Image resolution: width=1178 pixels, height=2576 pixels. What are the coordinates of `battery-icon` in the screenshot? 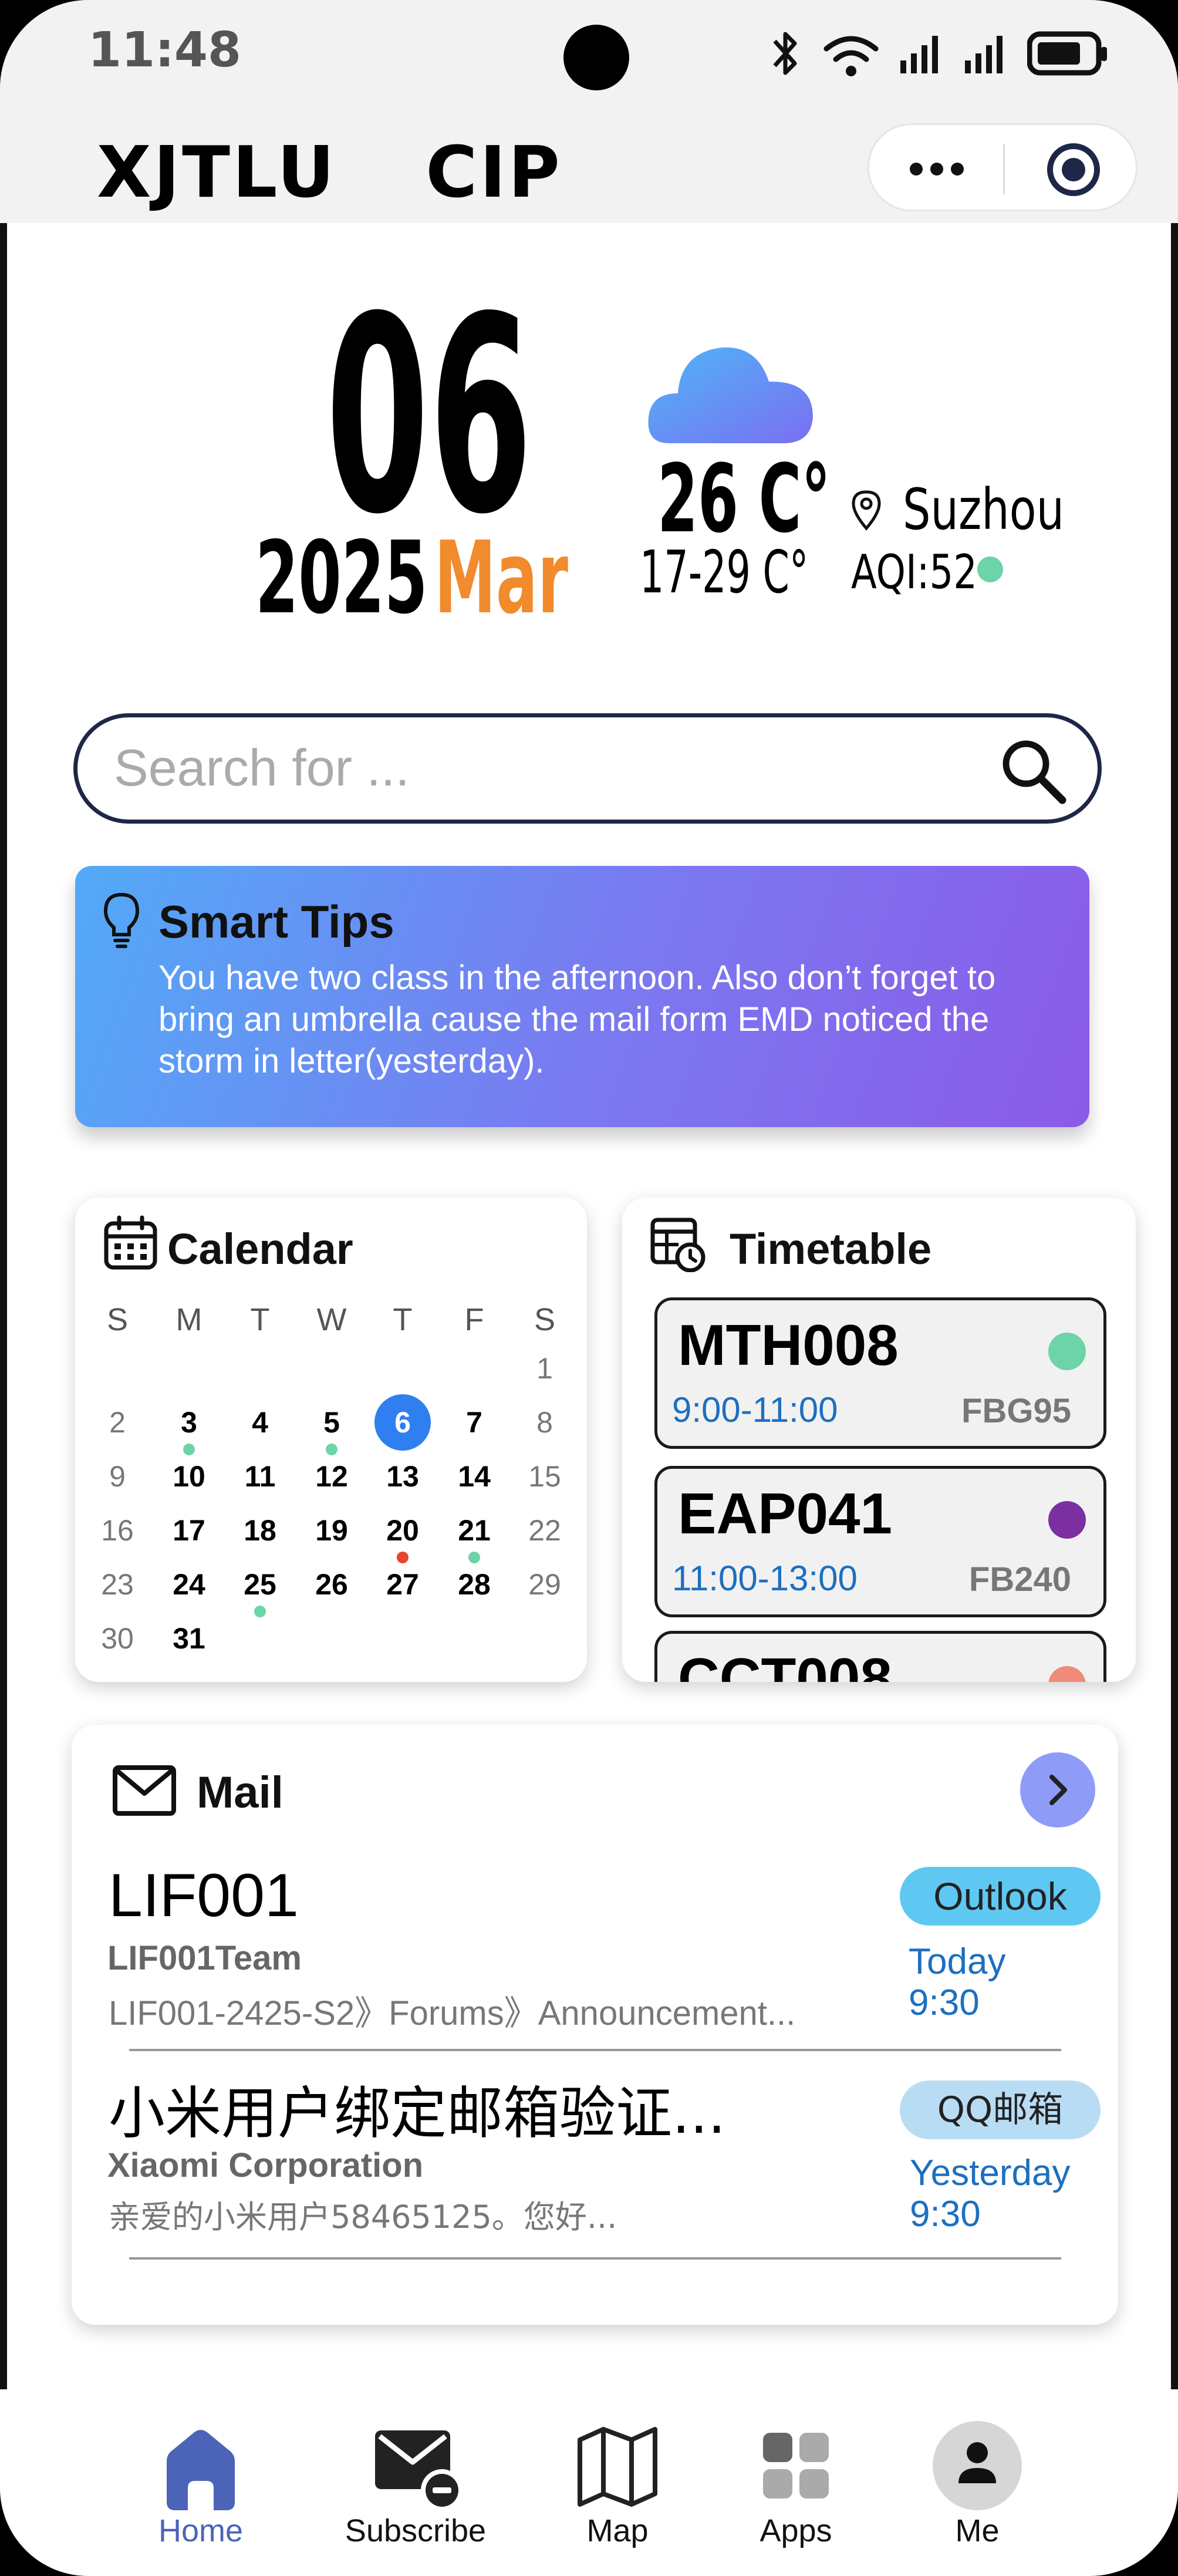 It's located at (1067, 53).